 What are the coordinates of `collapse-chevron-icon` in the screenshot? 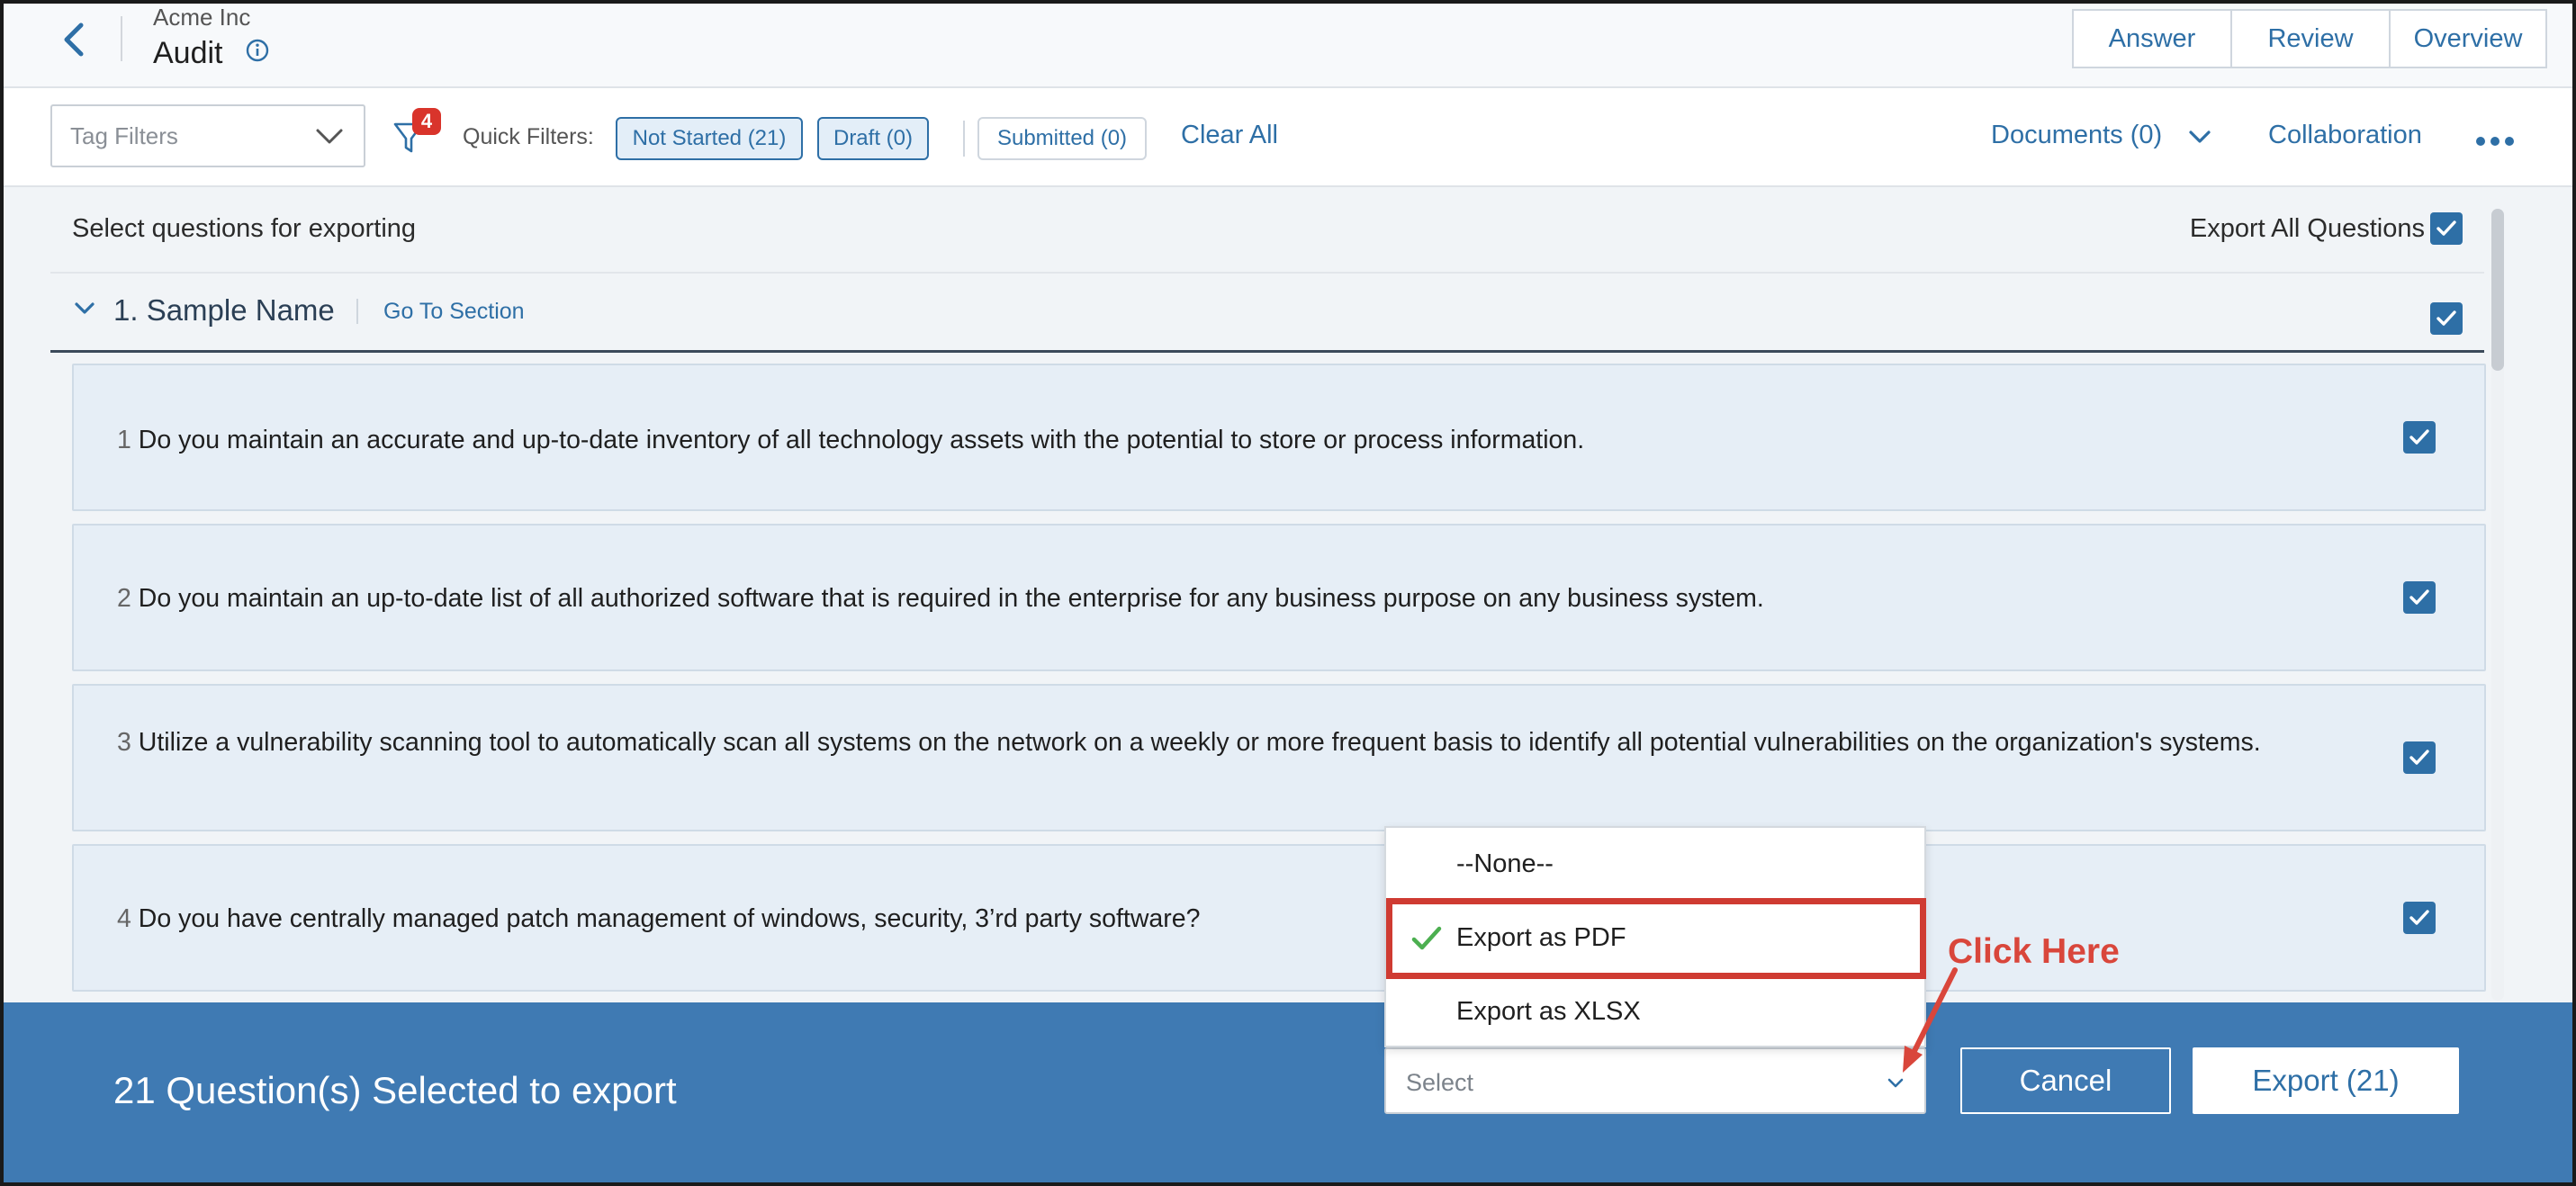 It's located at (84, 309).